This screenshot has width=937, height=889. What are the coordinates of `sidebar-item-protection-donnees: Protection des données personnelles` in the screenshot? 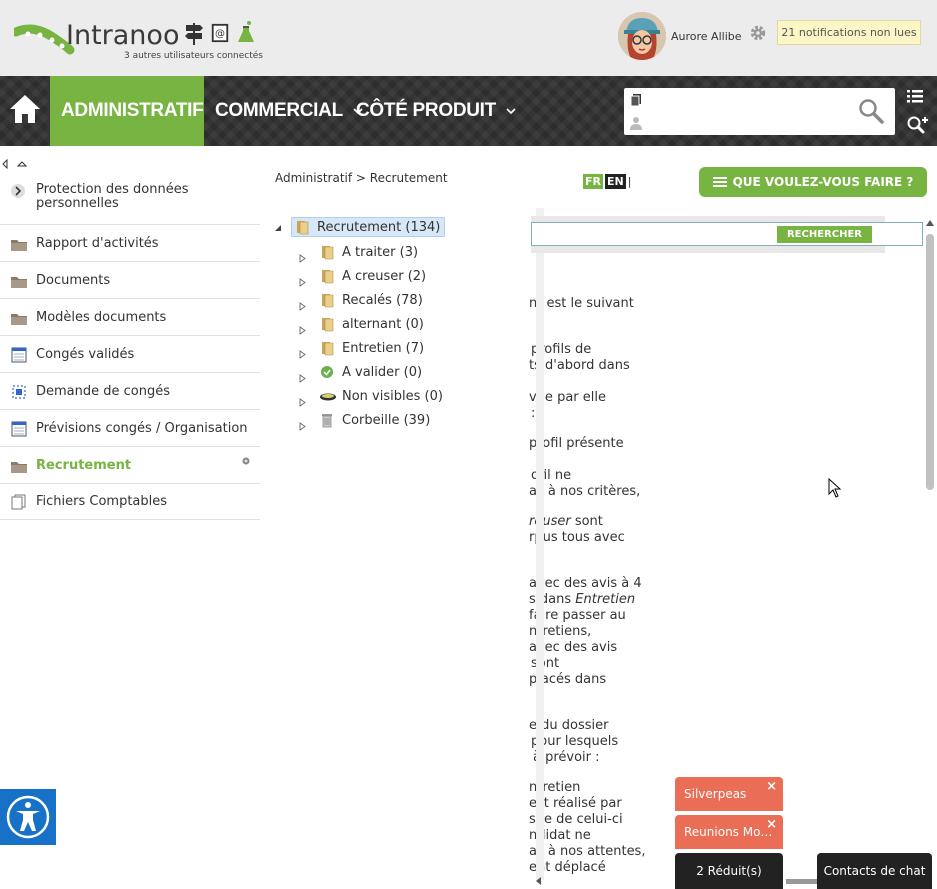 It's located at (130, 201).